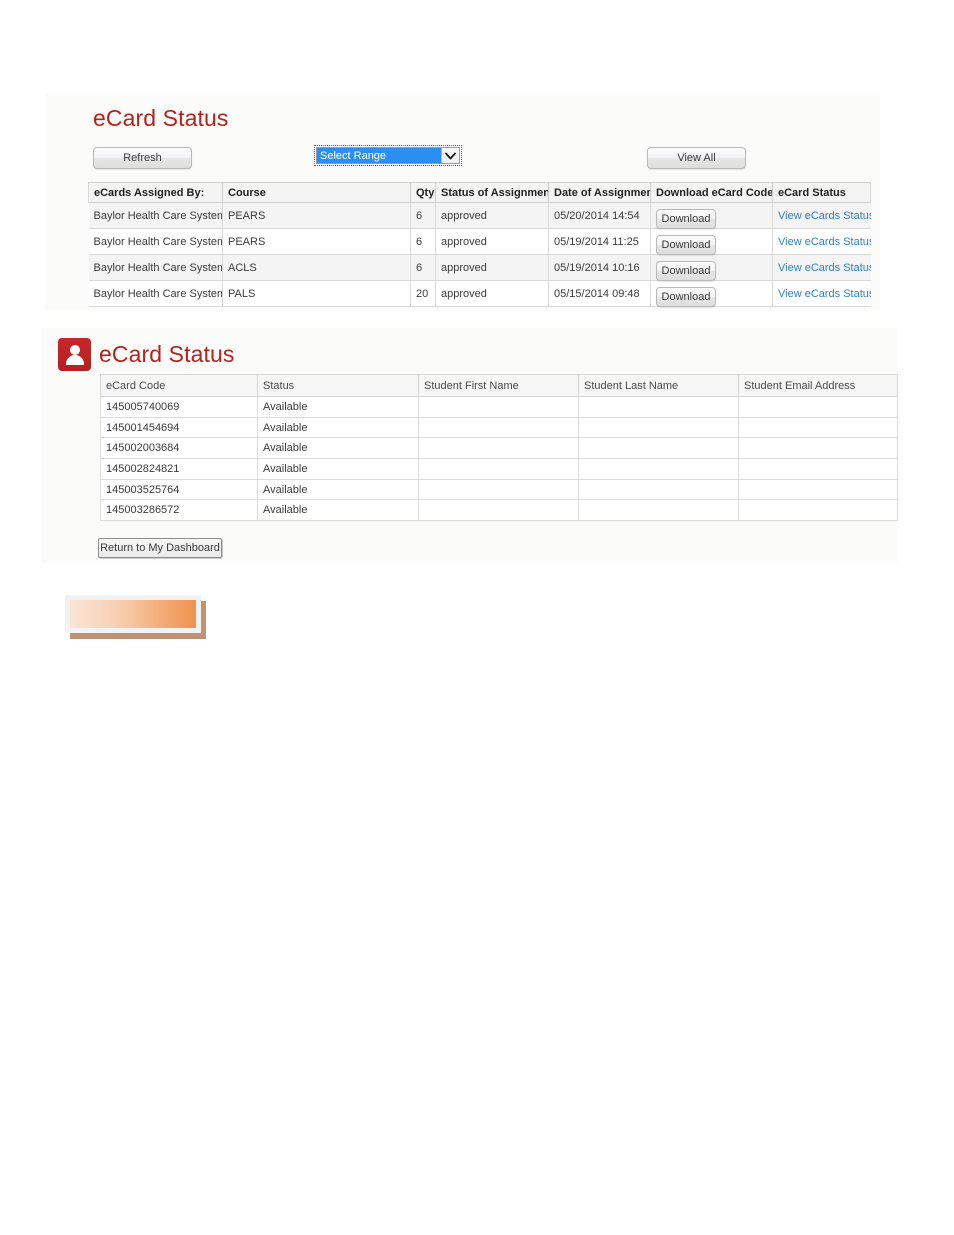 The height and width of the screenshot is (1235, 954). I want to click on orange-bar-frame, so click(133, 614).